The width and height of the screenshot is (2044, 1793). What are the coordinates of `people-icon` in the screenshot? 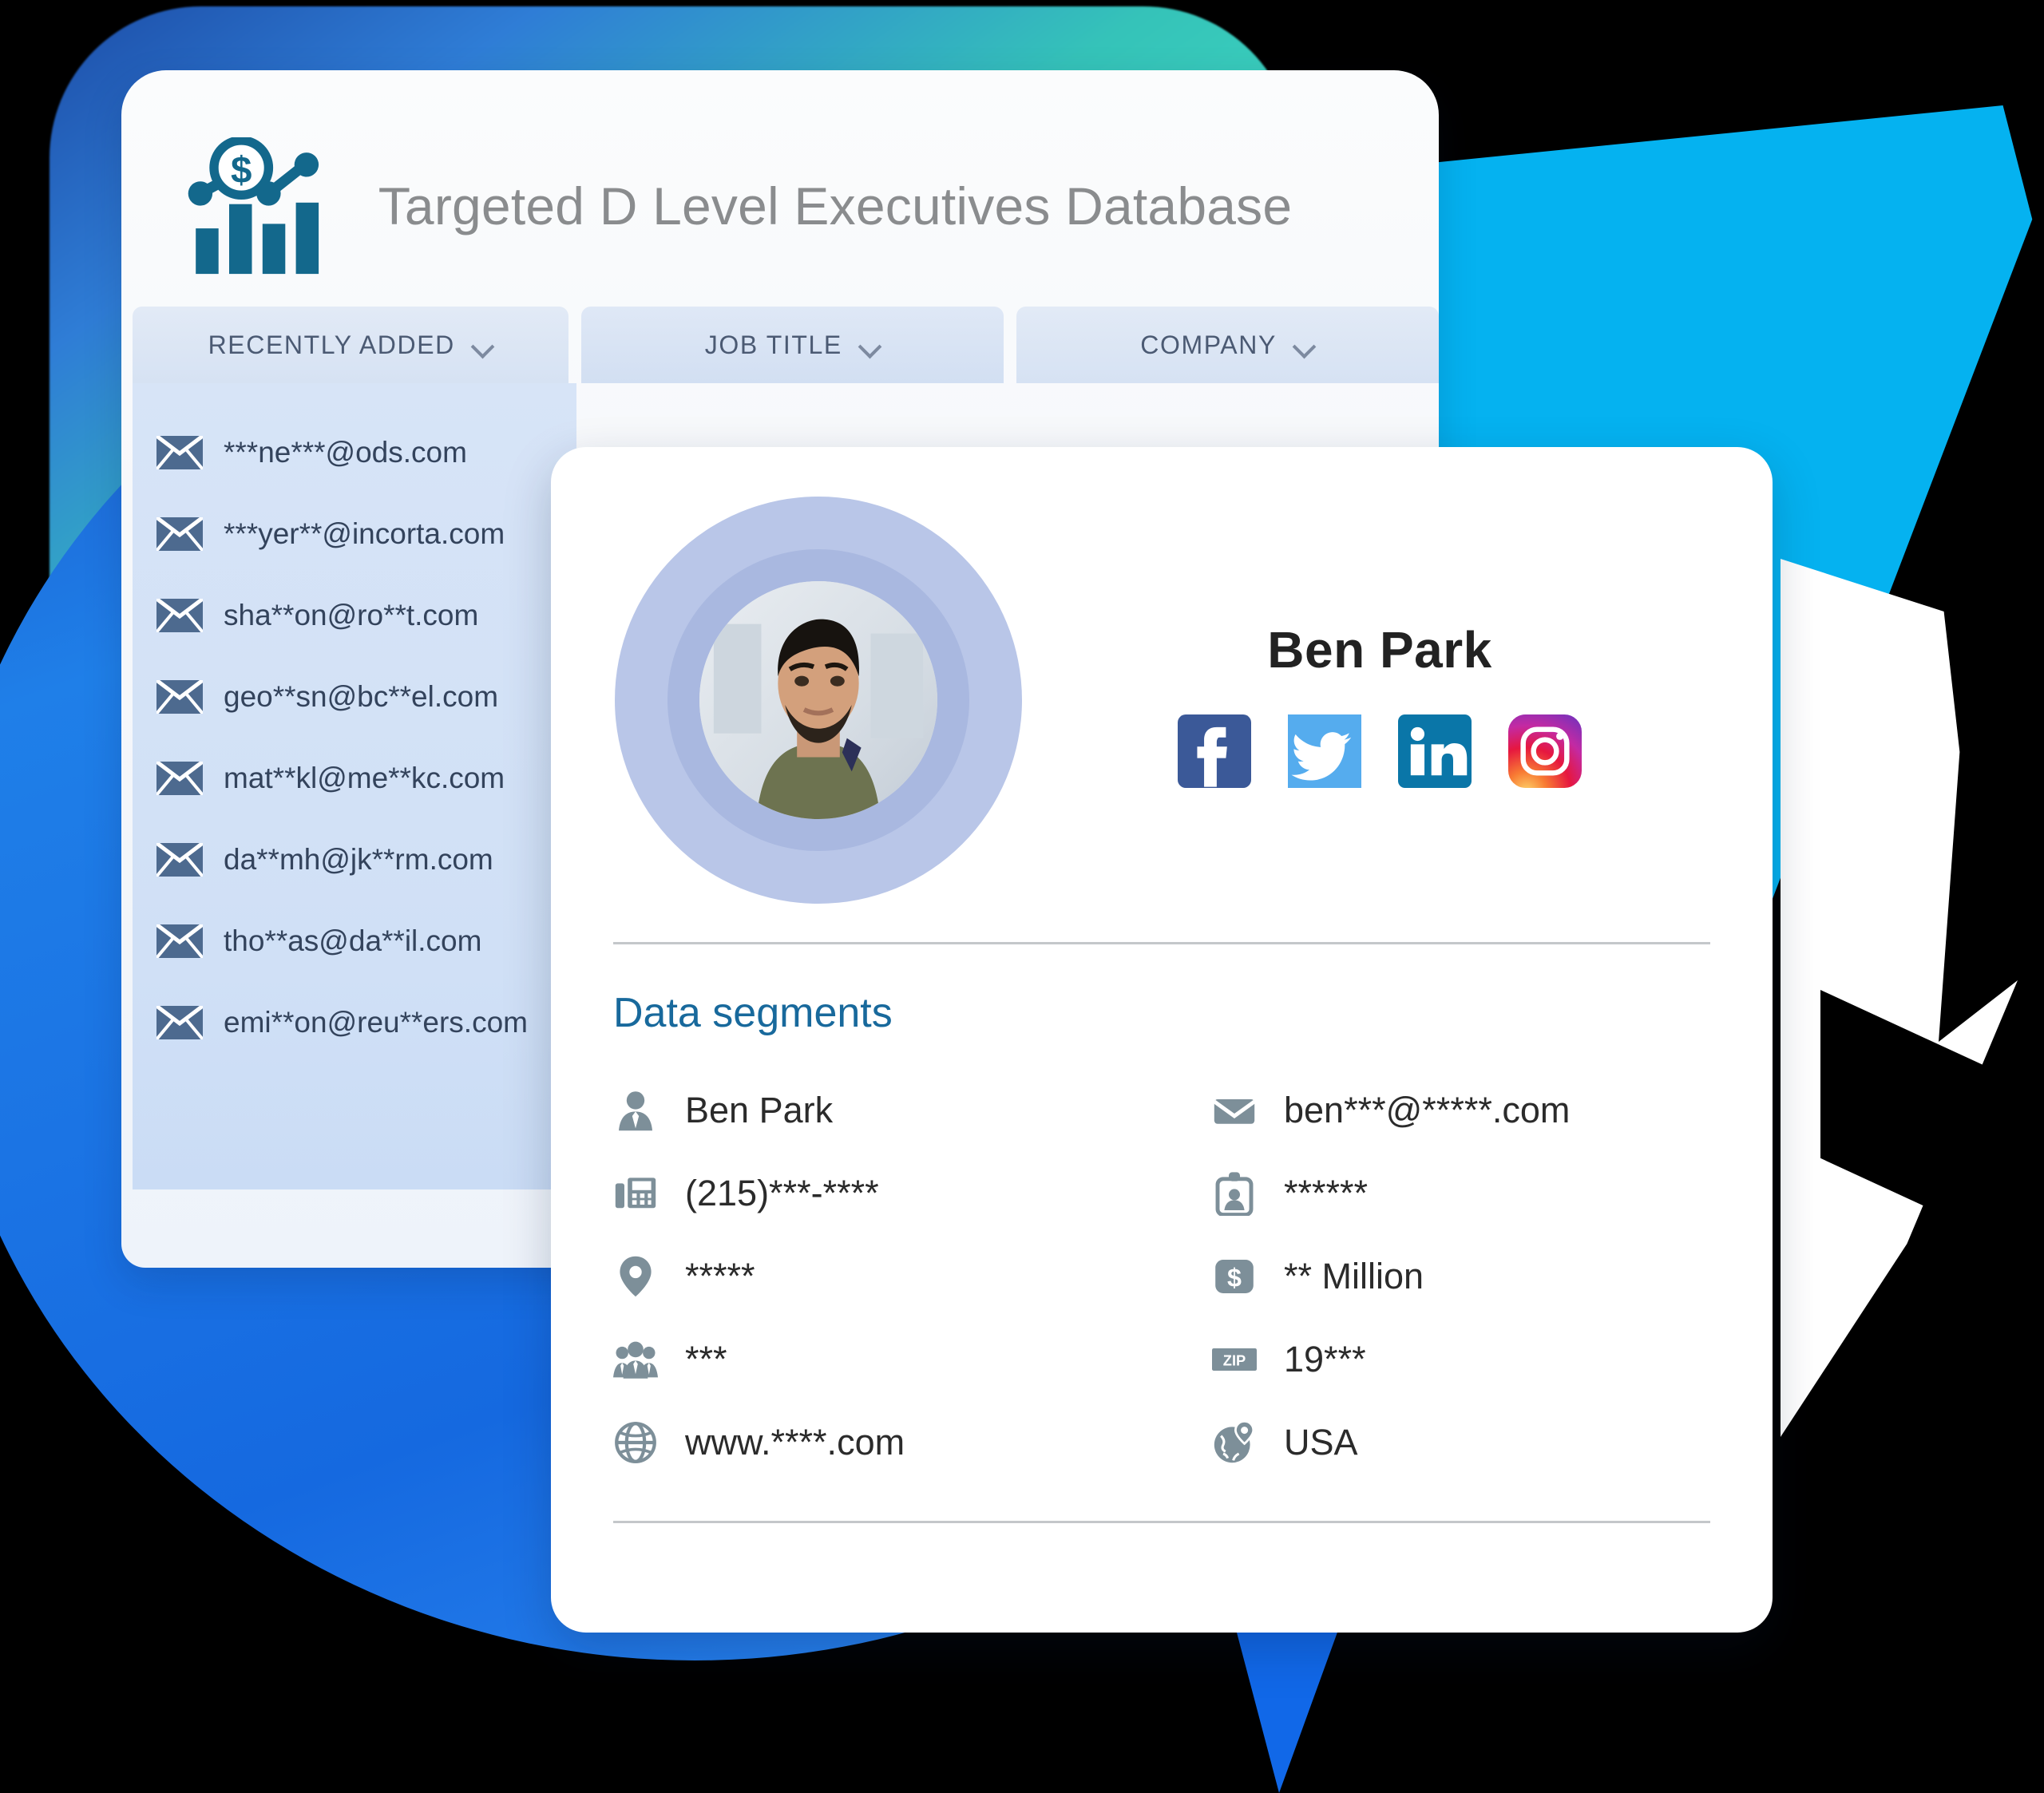 It's located at (635, 1360).